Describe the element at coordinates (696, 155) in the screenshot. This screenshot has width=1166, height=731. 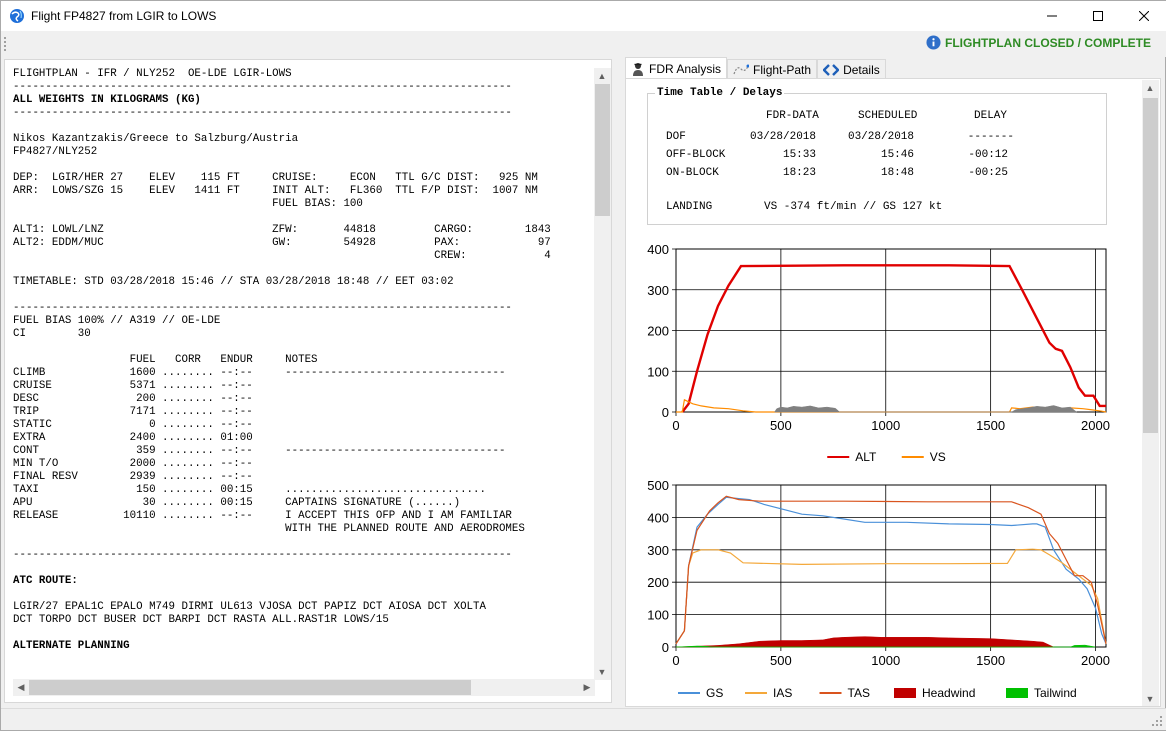
I see `tt-row-label: OFF-BLOCK` at that location.